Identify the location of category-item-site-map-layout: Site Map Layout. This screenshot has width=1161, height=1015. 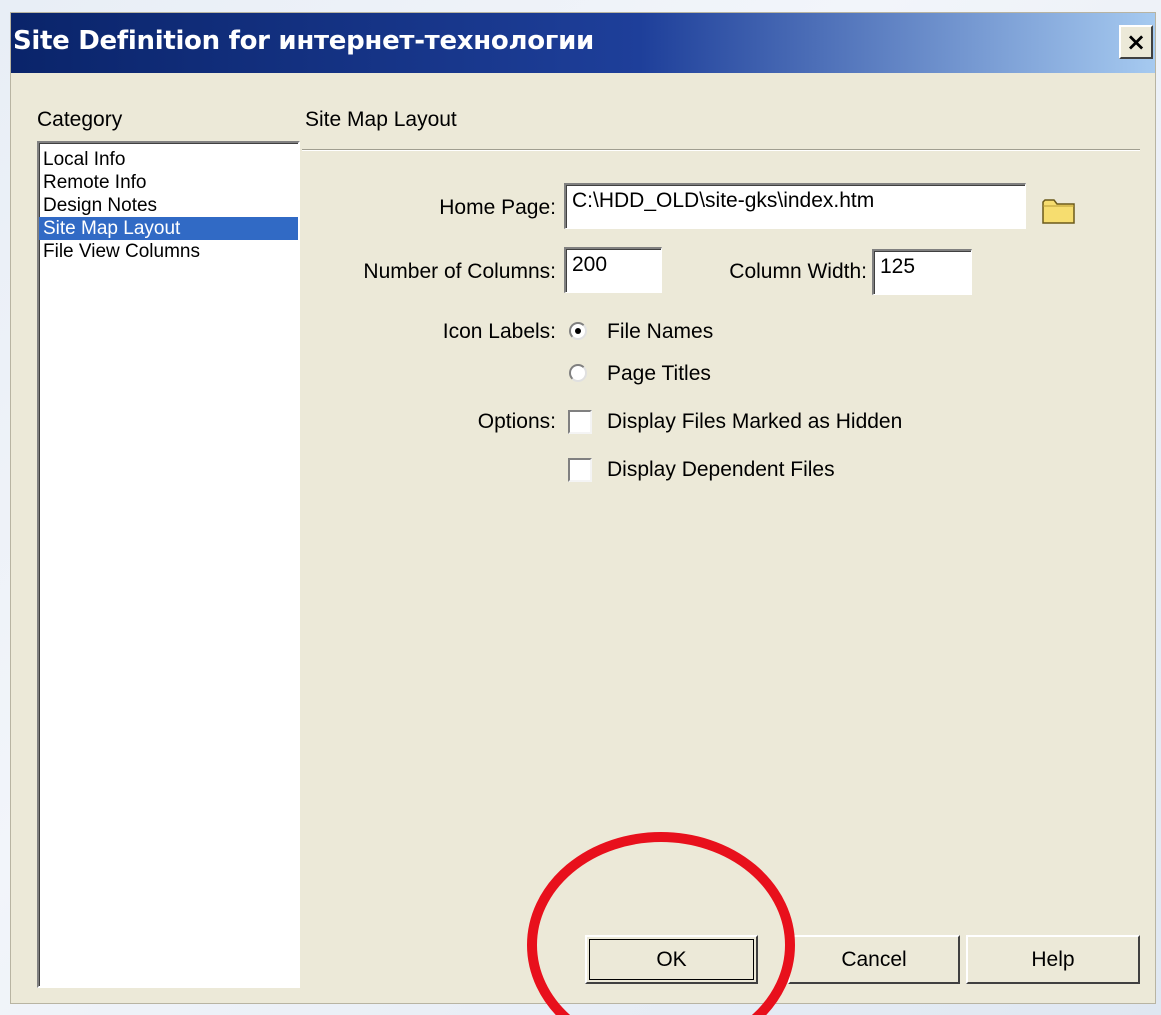
(168, 228).